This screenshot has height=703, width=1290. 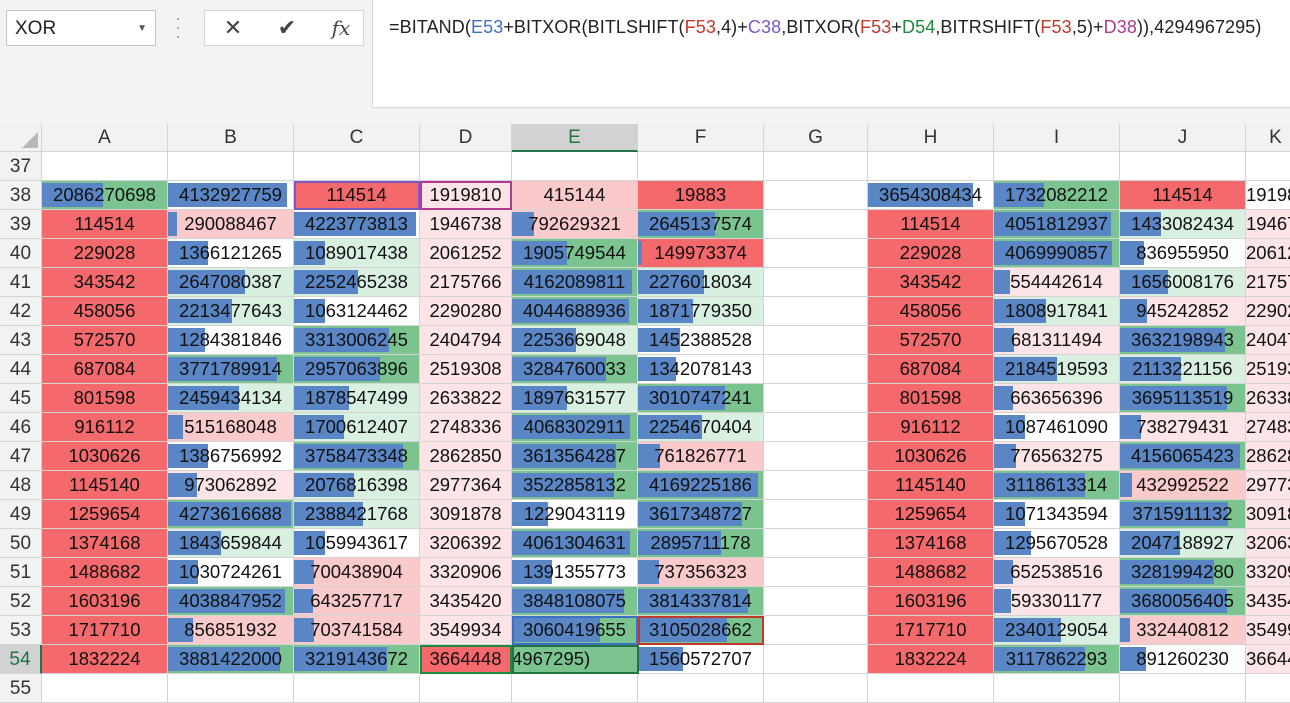 What do you see at coordinates (466, 485) in the screenshot?
I see `cell-d48: 2977364` at bounding box center [466, 485].